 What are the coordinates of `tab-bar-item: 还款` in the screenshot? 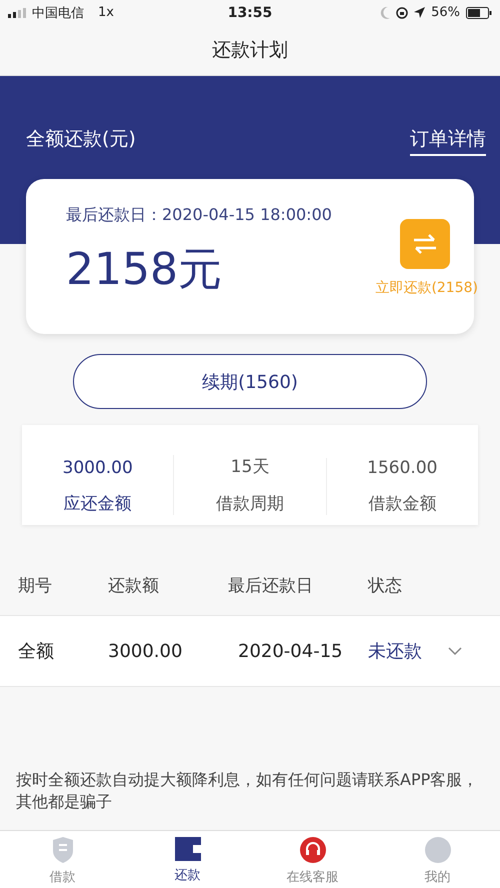 It's located at (187, 859).